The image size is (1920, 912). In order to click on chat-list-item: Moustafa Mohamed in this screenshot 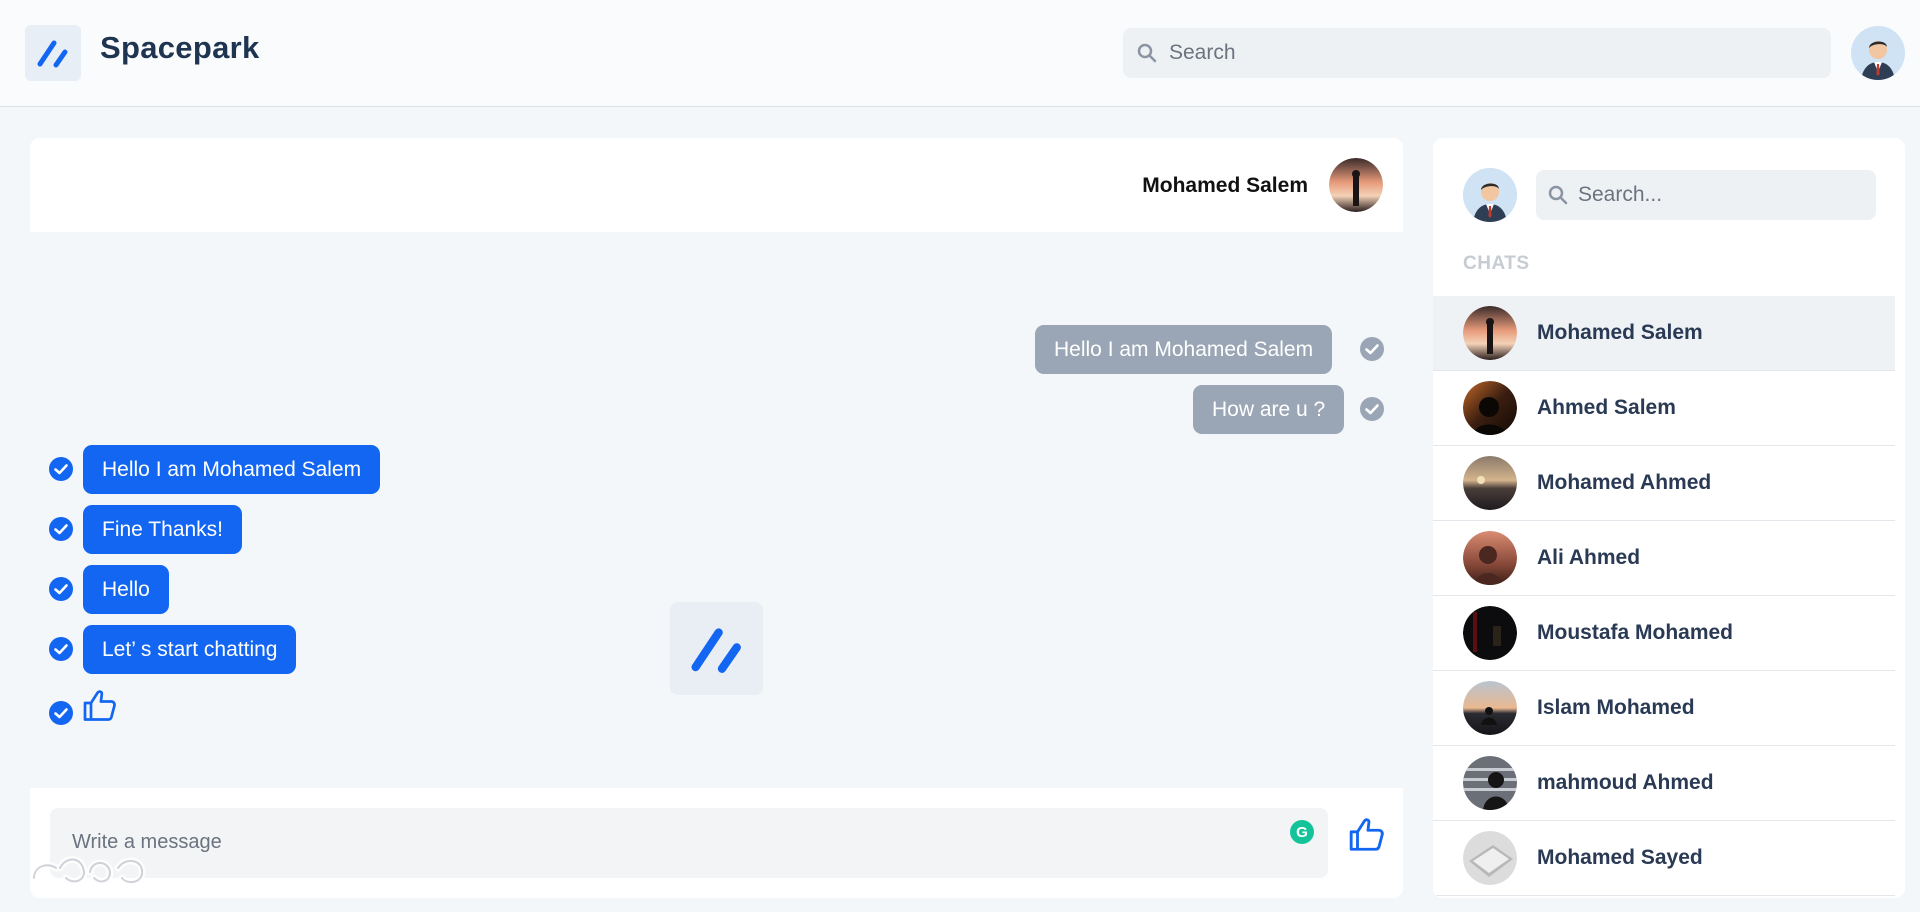, I will do `click(1664, 633)`.